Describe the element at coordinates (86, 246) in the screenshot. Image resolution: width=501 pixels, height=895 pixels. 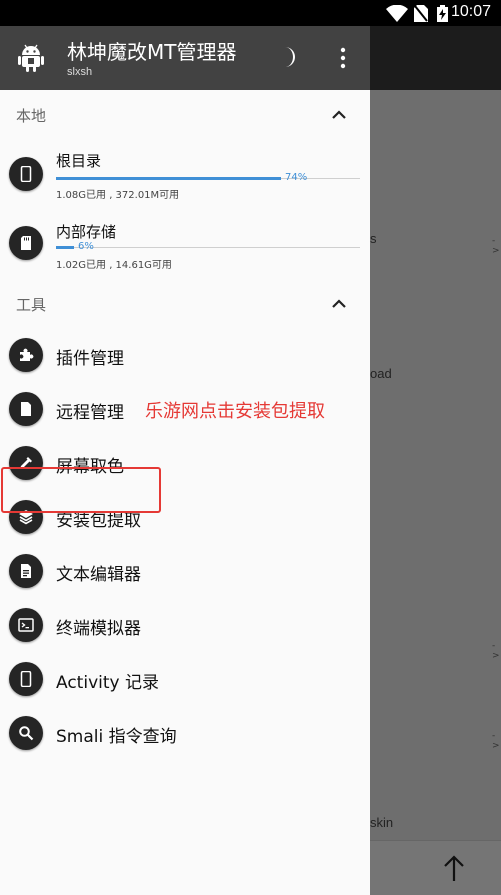
I see `storage-percent: 6%` at that location.